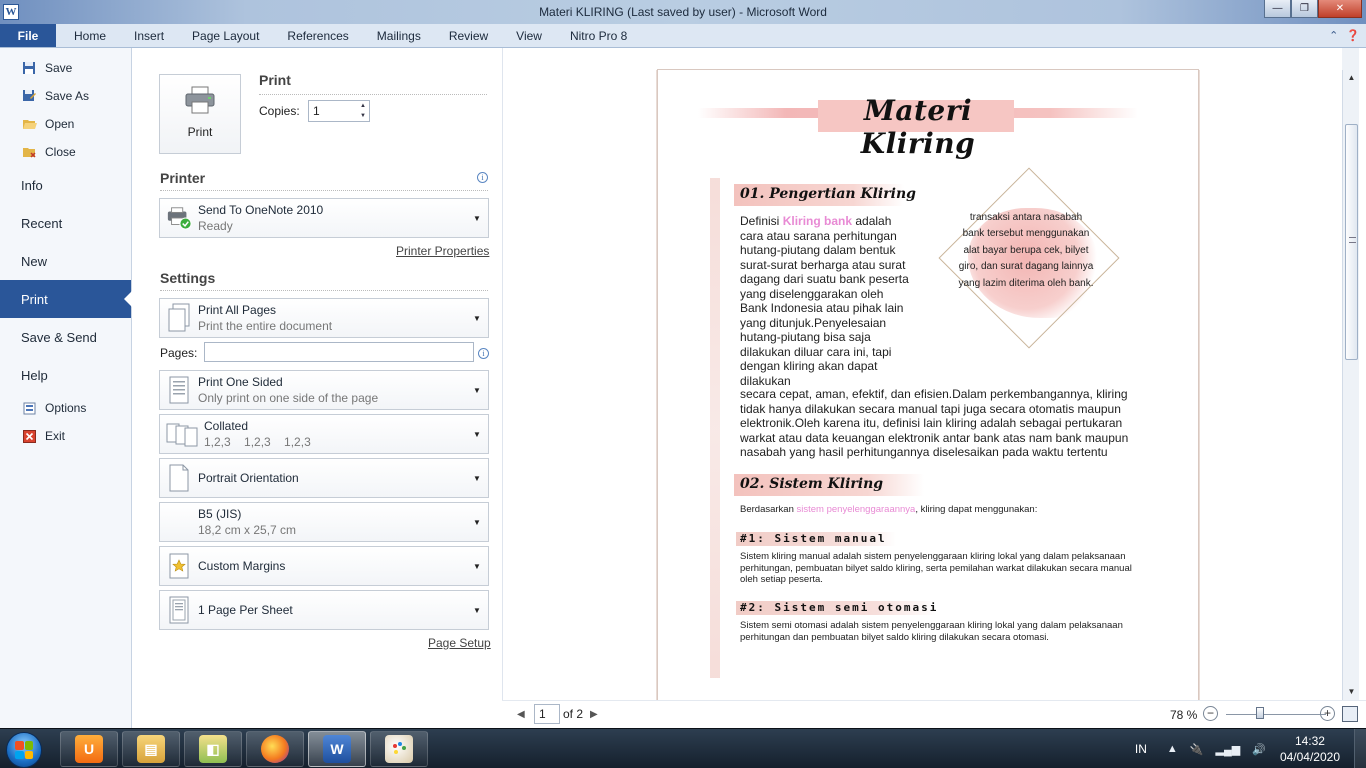 Image resolution: width=1366 pixels, height=768 pixels. I want to click on tab-insert: Insert, so click(149, 35).